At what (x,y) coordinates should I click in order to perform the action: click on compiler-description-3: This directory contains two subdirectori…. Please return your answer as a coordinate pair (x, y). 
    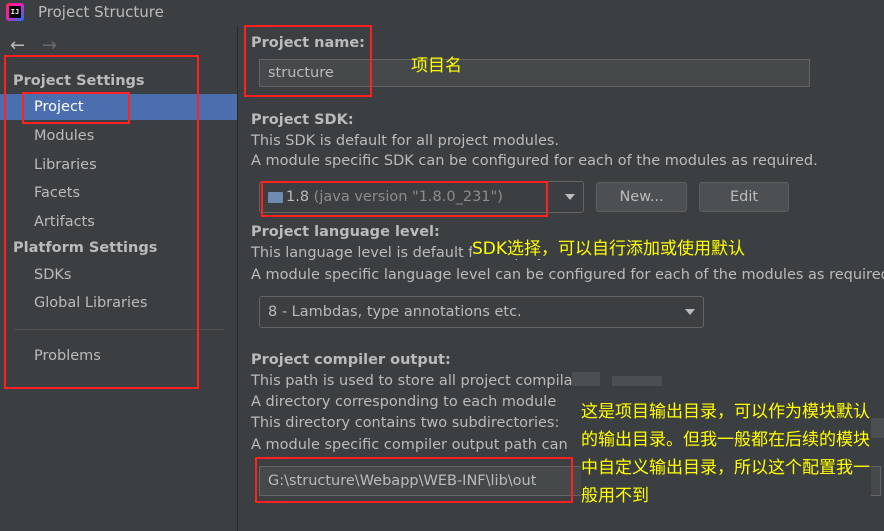
    Looking at the image, I should click on (405, 423).